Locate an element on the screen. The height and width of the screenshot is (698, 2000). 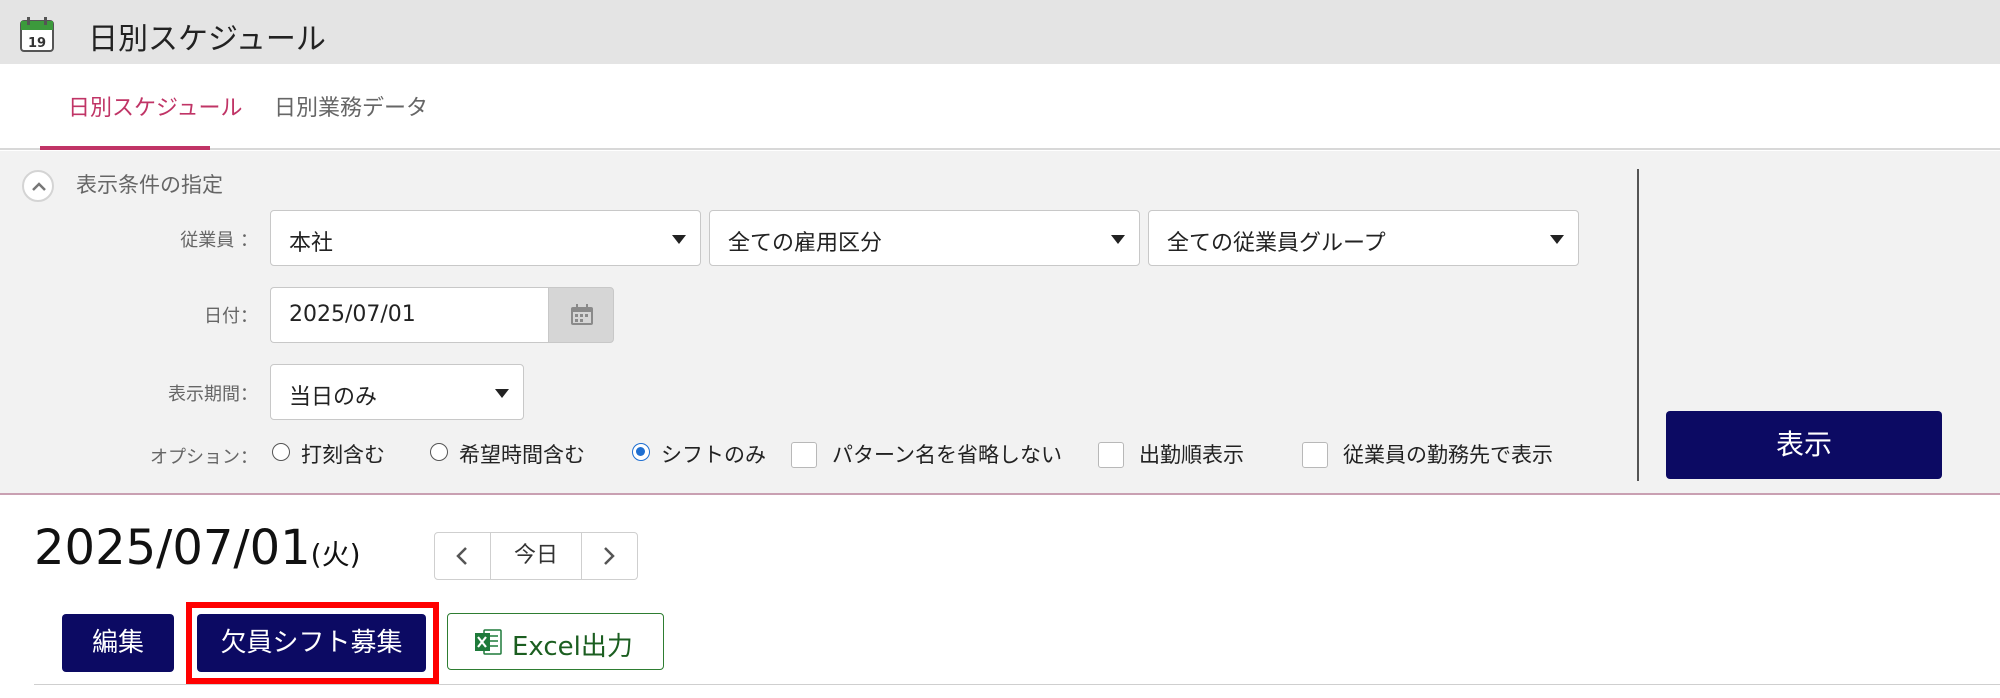
active-tab-indicator is located at coordinates (125, 148).